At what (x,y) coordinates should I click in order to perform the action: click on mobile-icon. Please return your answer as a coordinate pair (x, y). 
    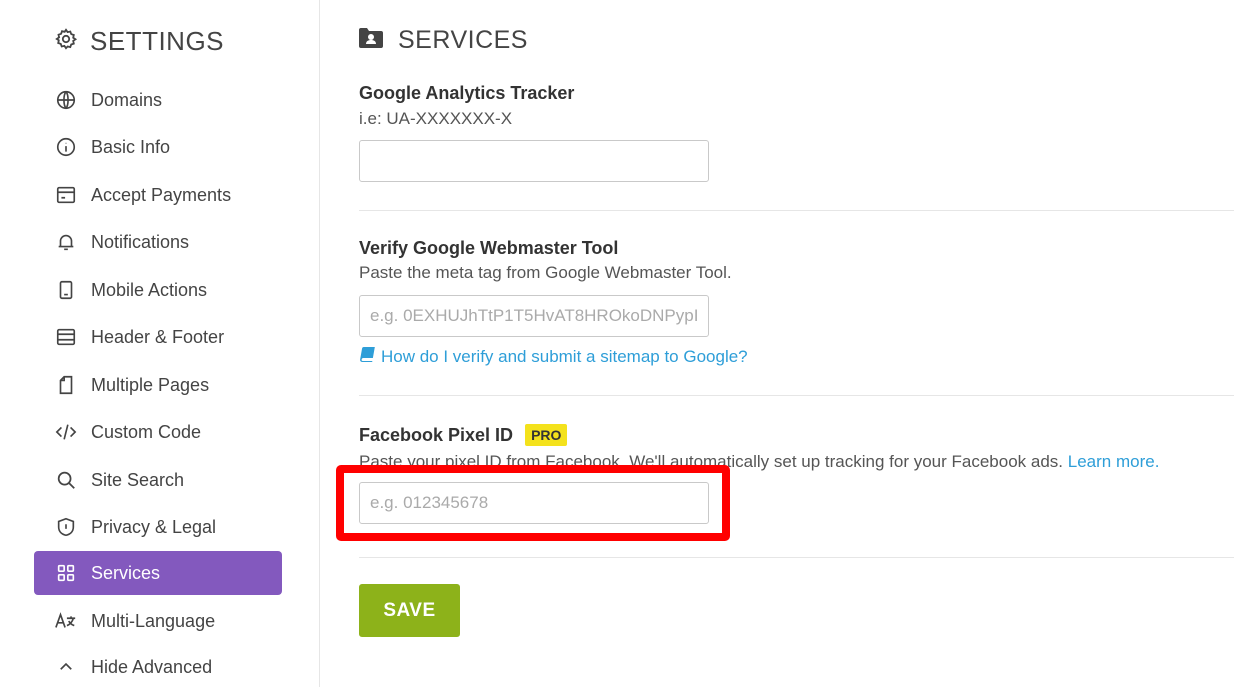
    Looking at the image, I should click on (66, 290).